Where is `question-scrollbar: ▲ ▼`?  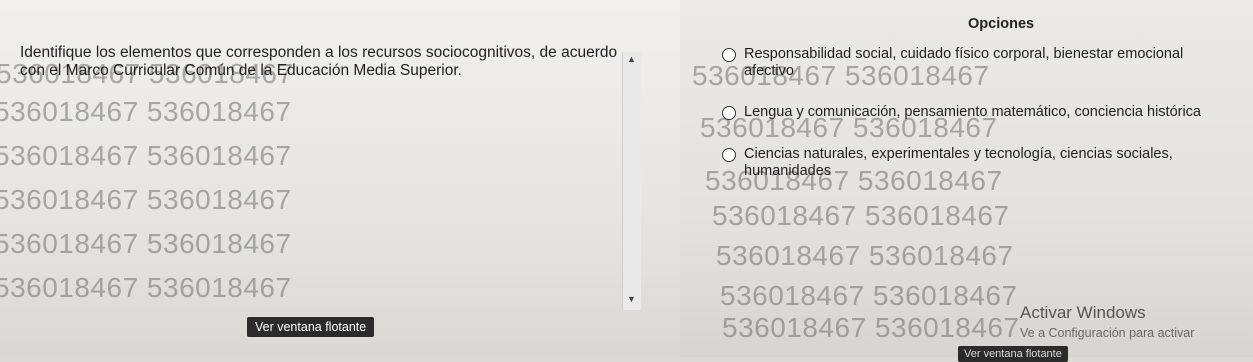
question-scrollbar: ▲ ▼ is located at coordinates (631, 181).